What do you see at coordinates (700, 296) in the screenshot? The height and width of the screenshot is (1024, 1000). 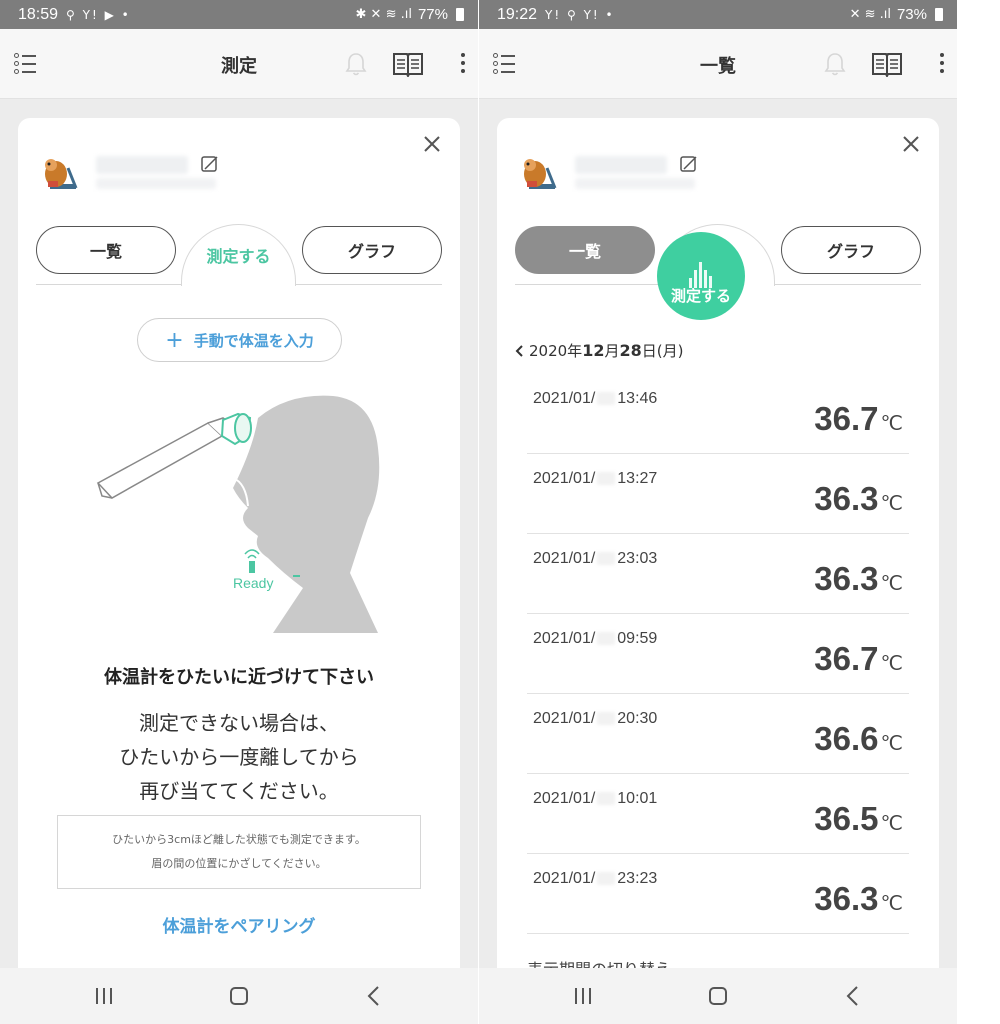 I see `measure-fab-label: 測定する` at bounding box center [700, 296].